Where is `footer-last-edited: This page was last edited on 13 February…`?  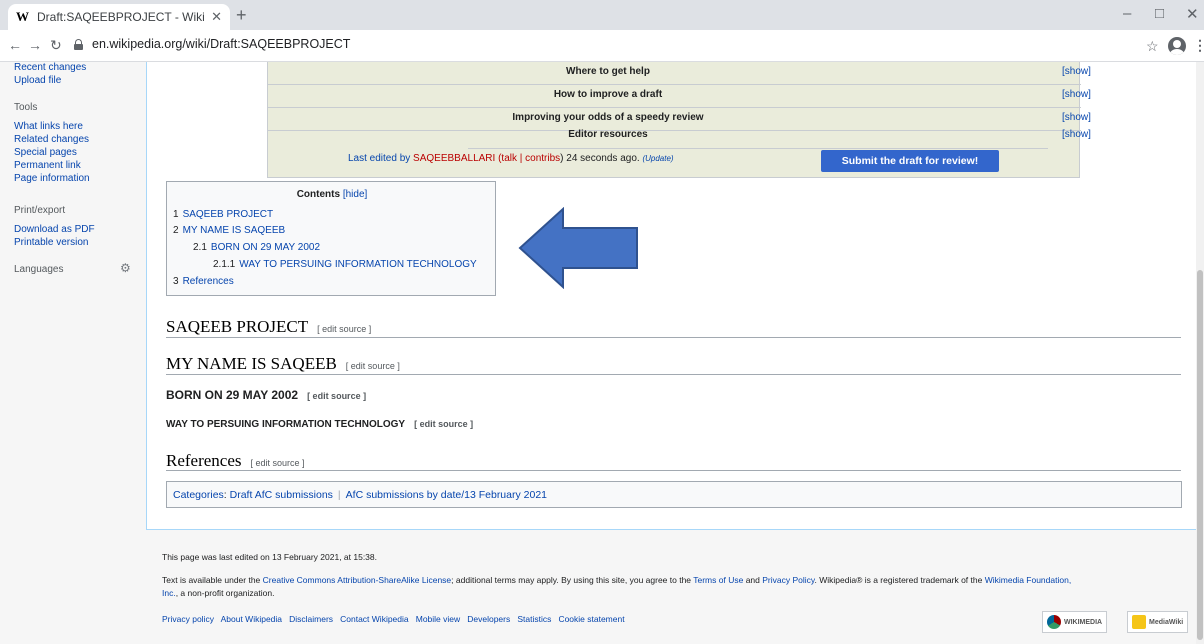
footer-last-edited: This page was last edited on 13 February… is located at coordinates (269, 557).